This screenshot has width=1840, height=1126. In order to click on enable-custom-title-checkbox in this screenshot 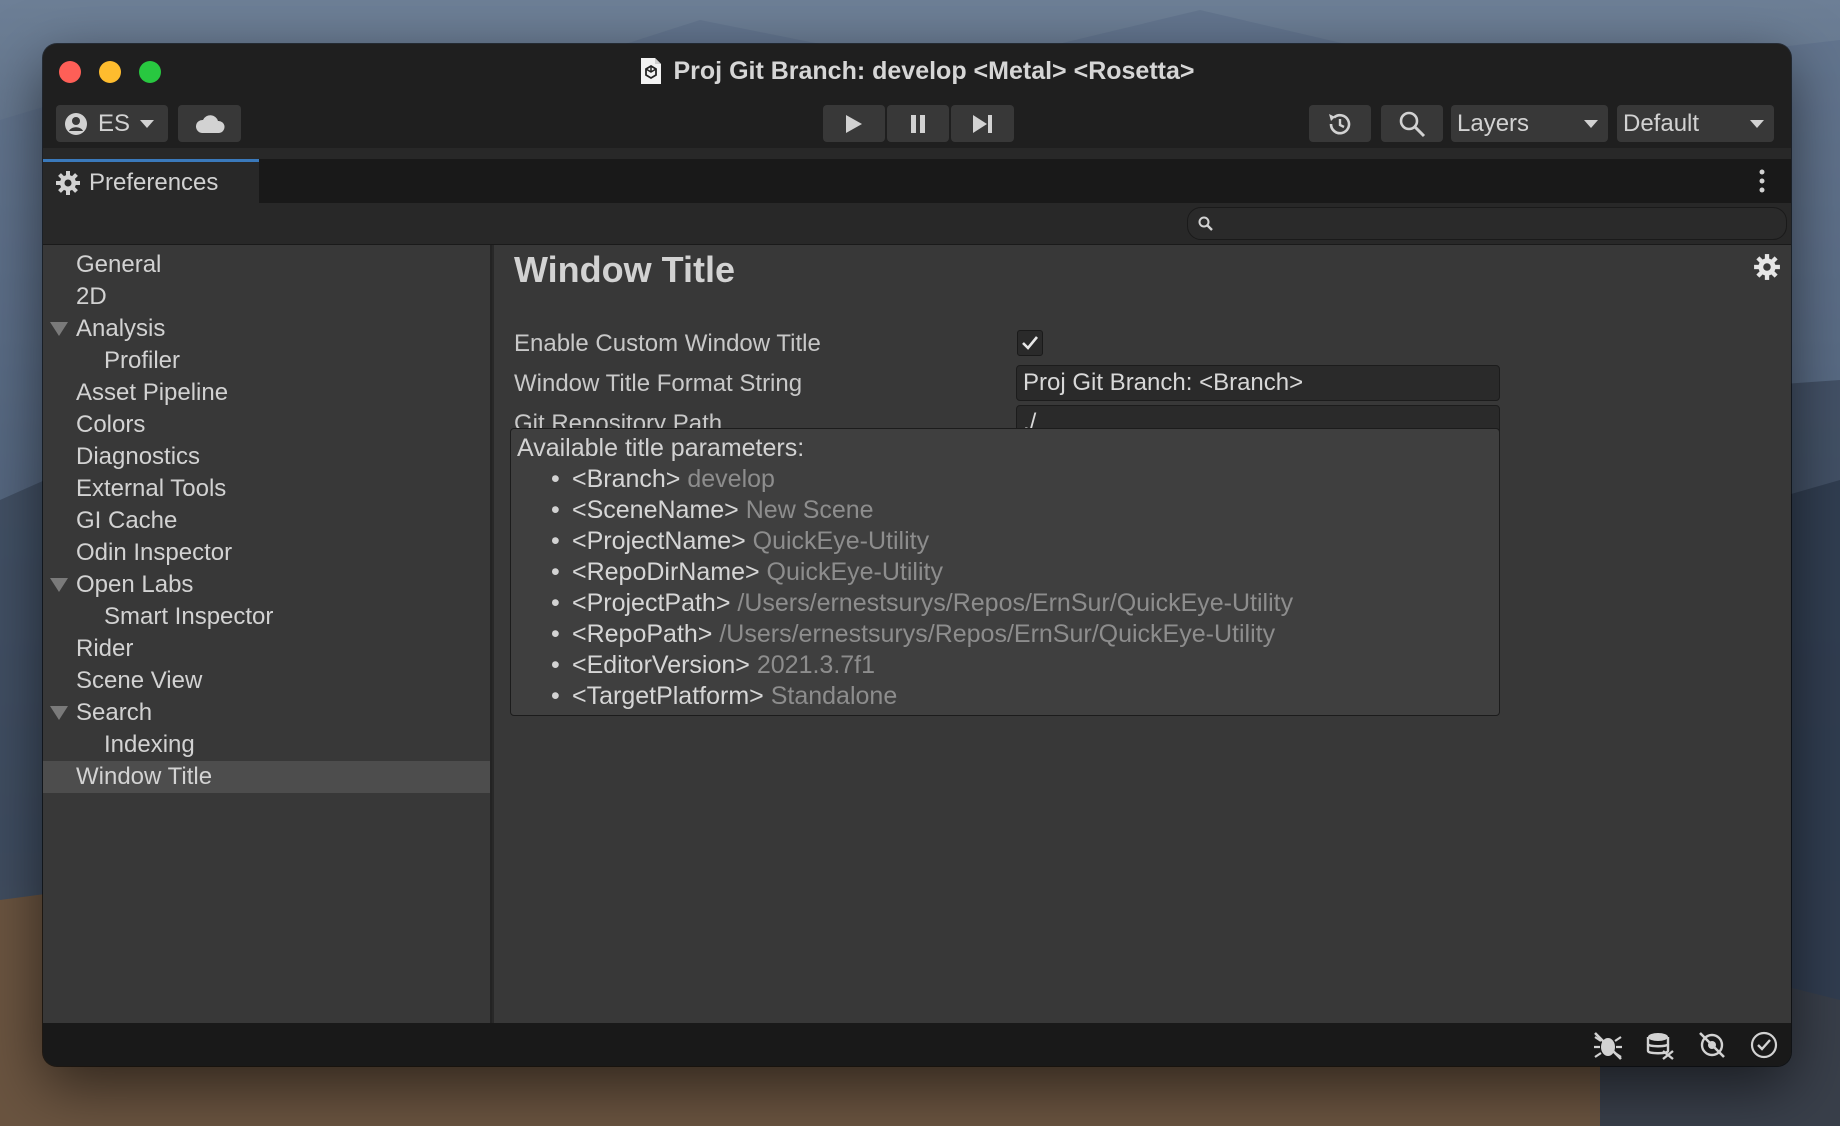, I will do `click(1030, 343)`.